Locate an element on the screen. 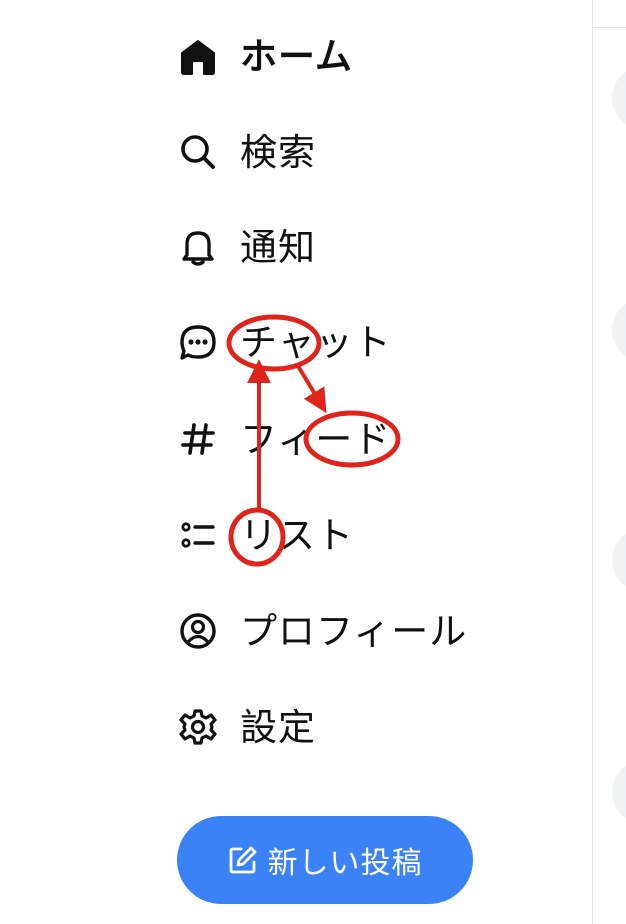 The width and height of the screenshot is (626, 924). list-icon is located at coordinates (198, 535).